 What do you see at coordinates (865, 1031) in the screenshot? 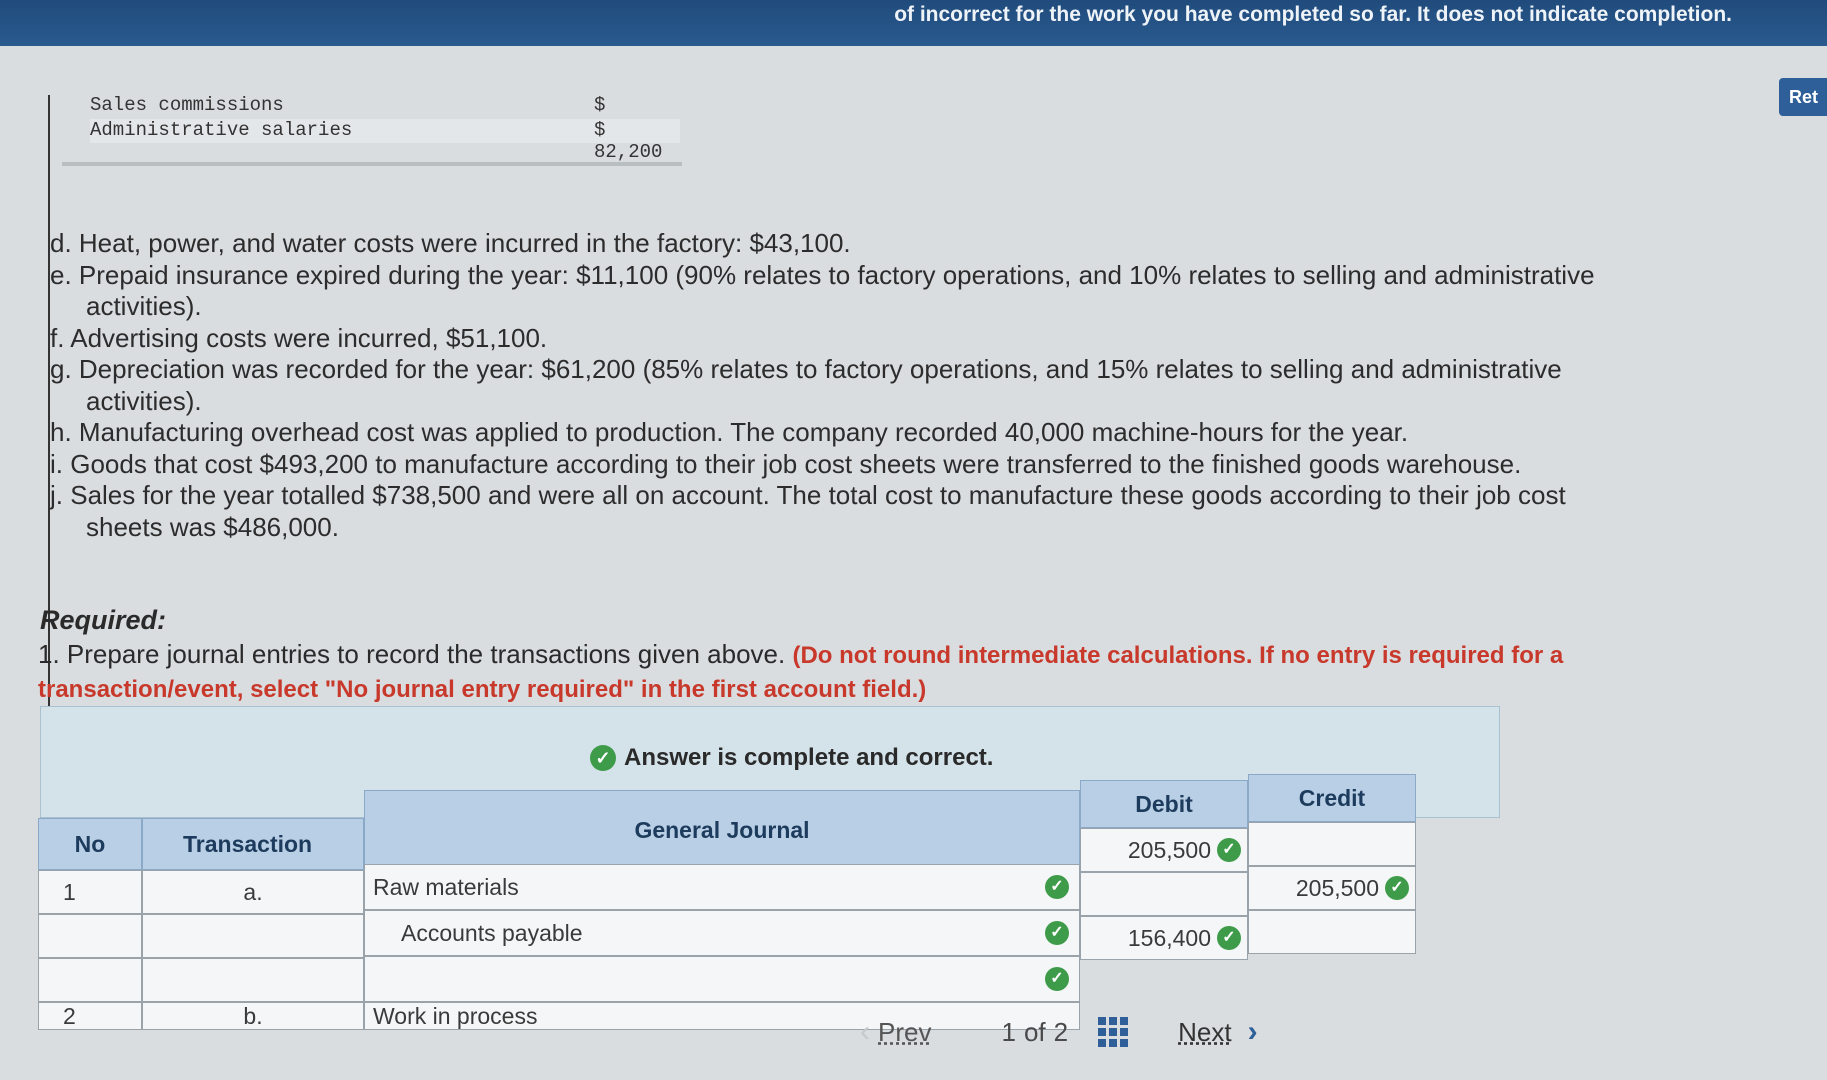
I see `chevron-left-icon: ‹` at bounding box center [865, 1031].